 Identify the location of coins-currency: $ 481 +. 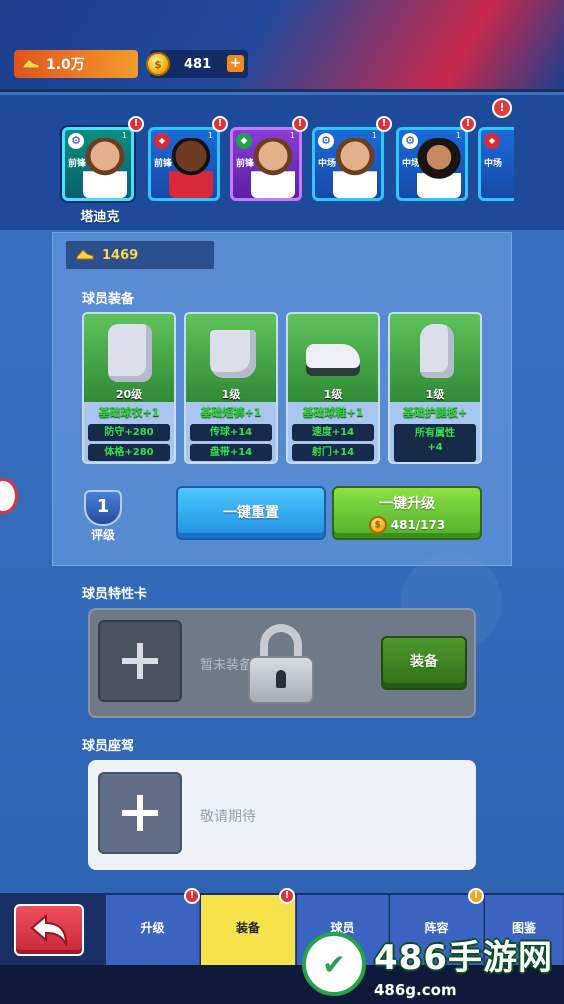
(197, 64).